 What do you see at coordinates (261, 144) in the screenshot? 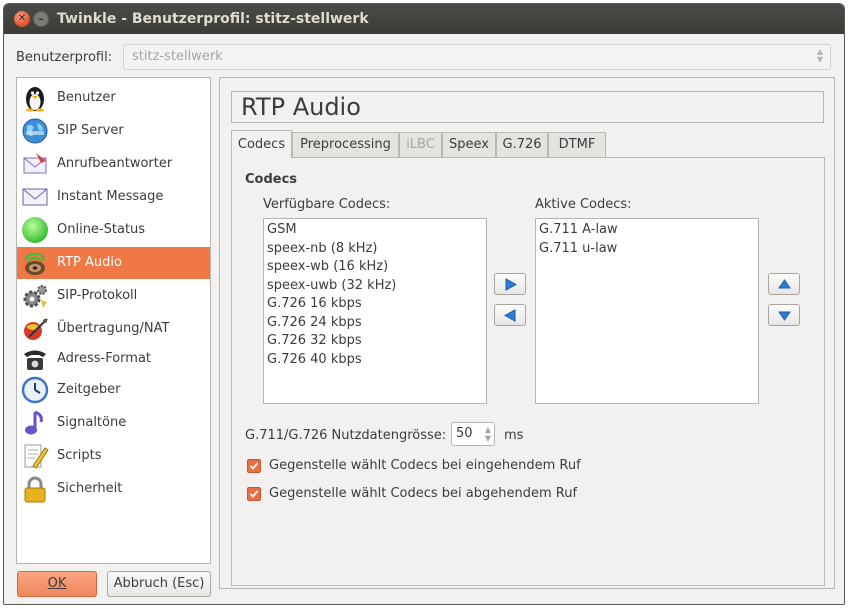
I see `tab-codecs: Codecs` at bounding box center [261, 144].